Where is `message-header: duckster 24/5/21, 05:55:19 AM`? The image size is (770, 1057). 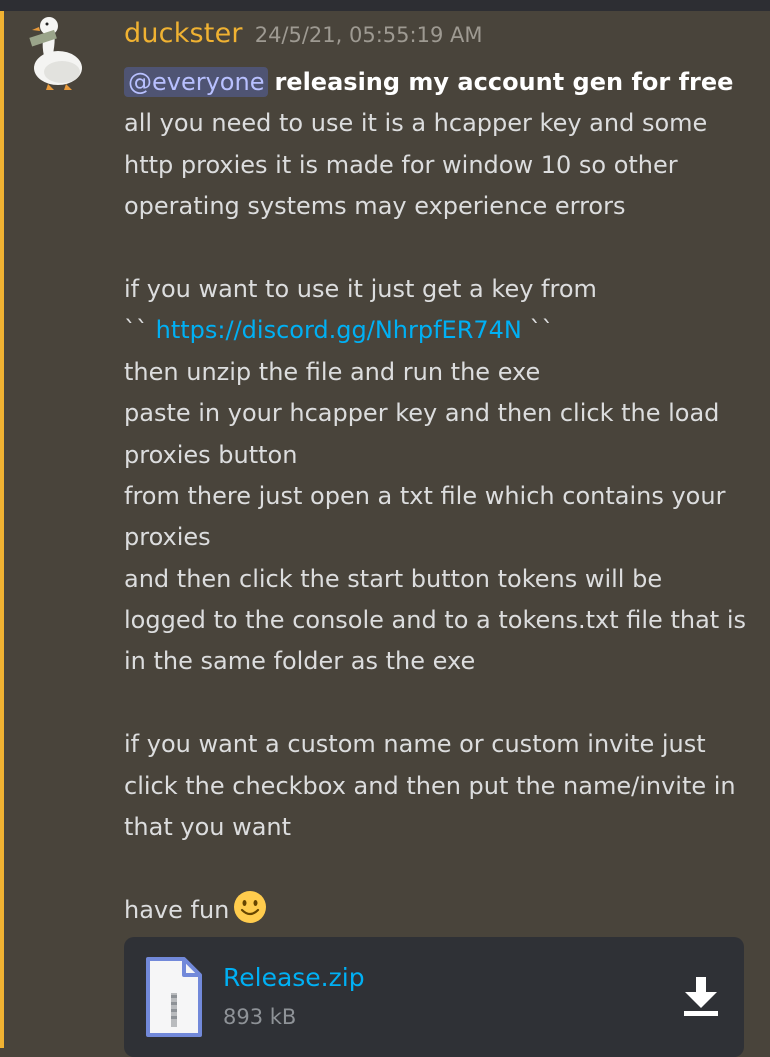 message-header: duckster 24/5/21, 05:55:19 AM is located at coordinates (303, 33).